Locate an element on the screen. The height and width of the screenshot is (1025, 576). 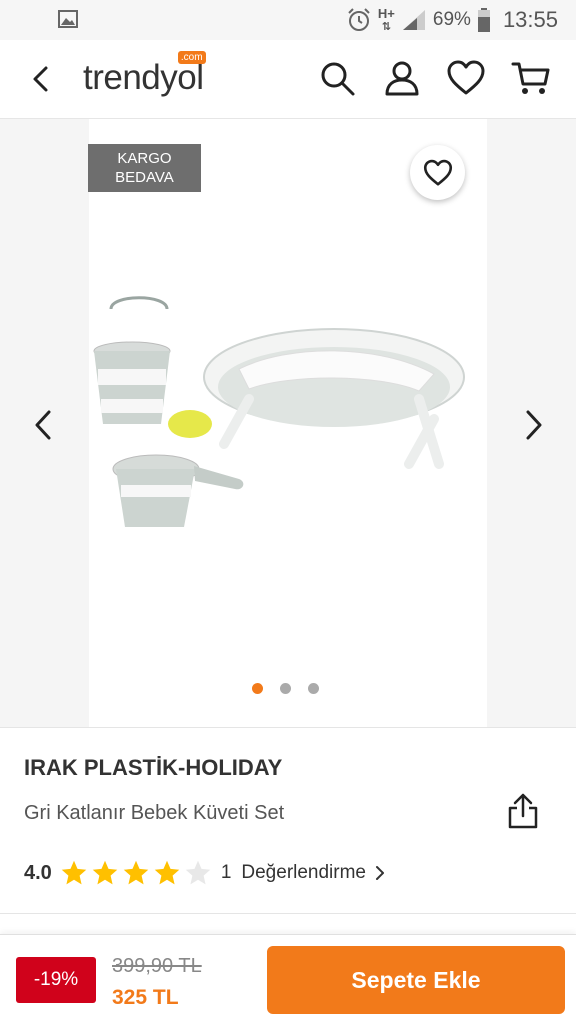
heart-icon is located at coordinates (466, 78).